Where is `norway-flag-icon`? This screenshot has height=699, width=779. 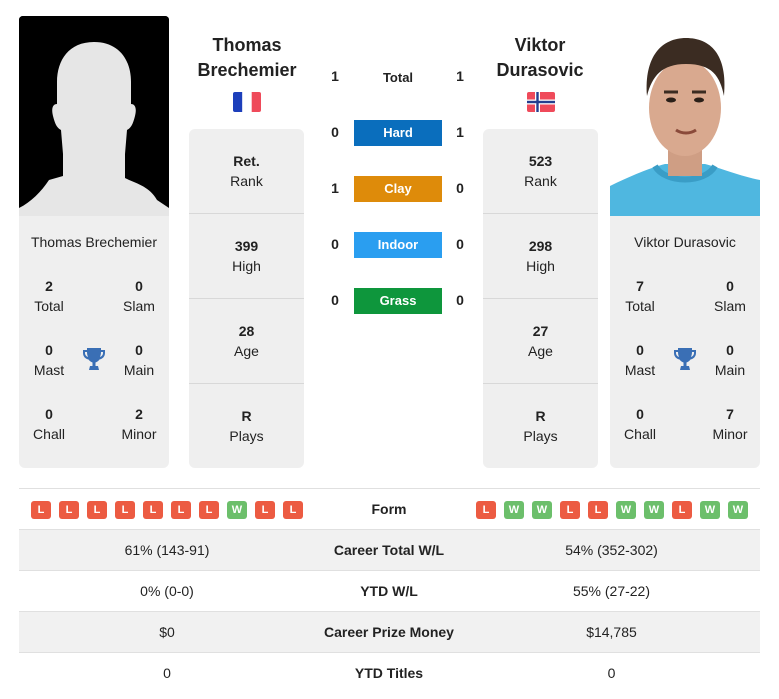
norway-flag-icon is located at coordinates (541, 102).